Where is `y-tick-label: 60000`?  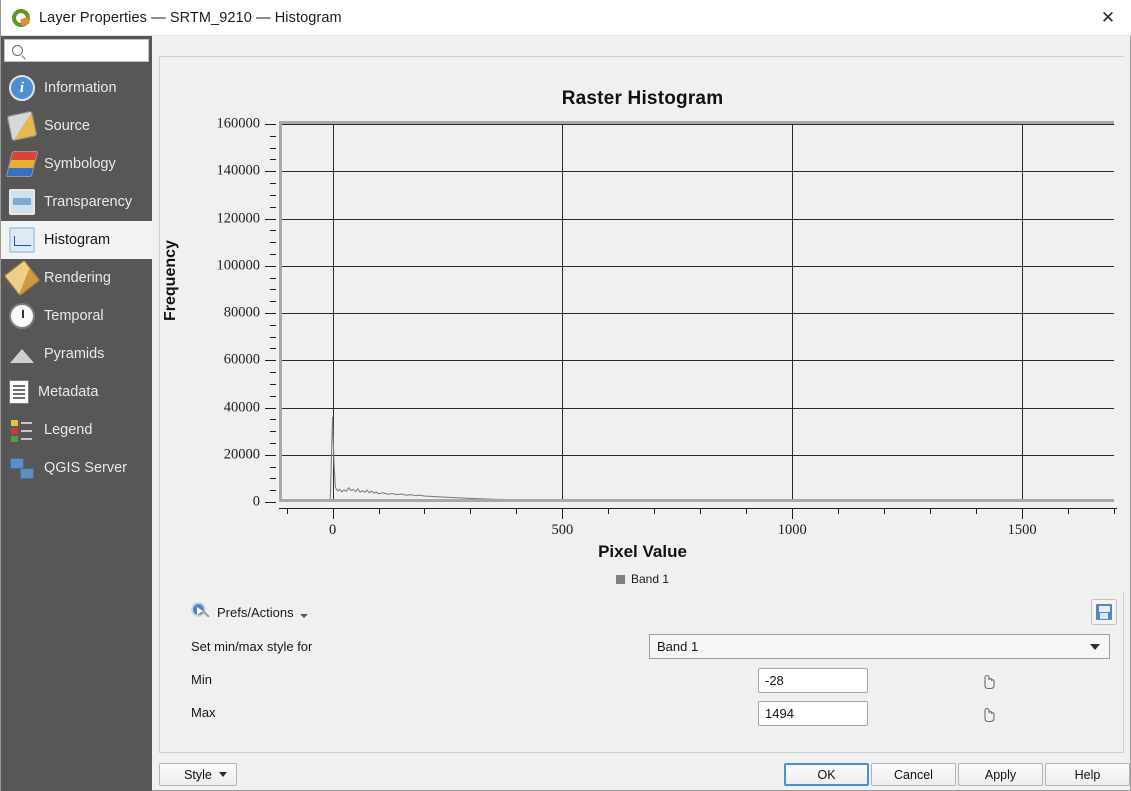 y-tick-label: 60000 is located at coordinates (241, 359).